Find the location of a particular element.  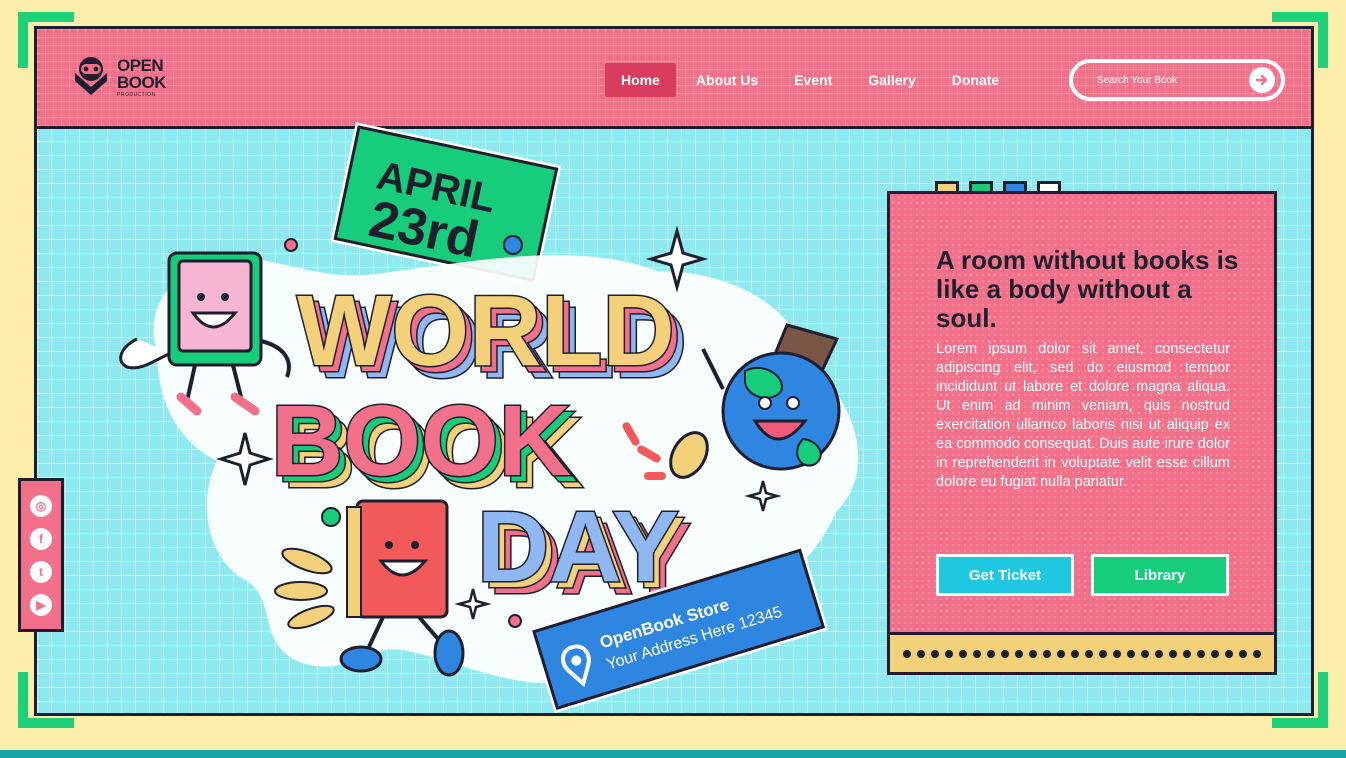

main-nav: Home About Us Event Gallery Donate is located at coordinates (812, 80).